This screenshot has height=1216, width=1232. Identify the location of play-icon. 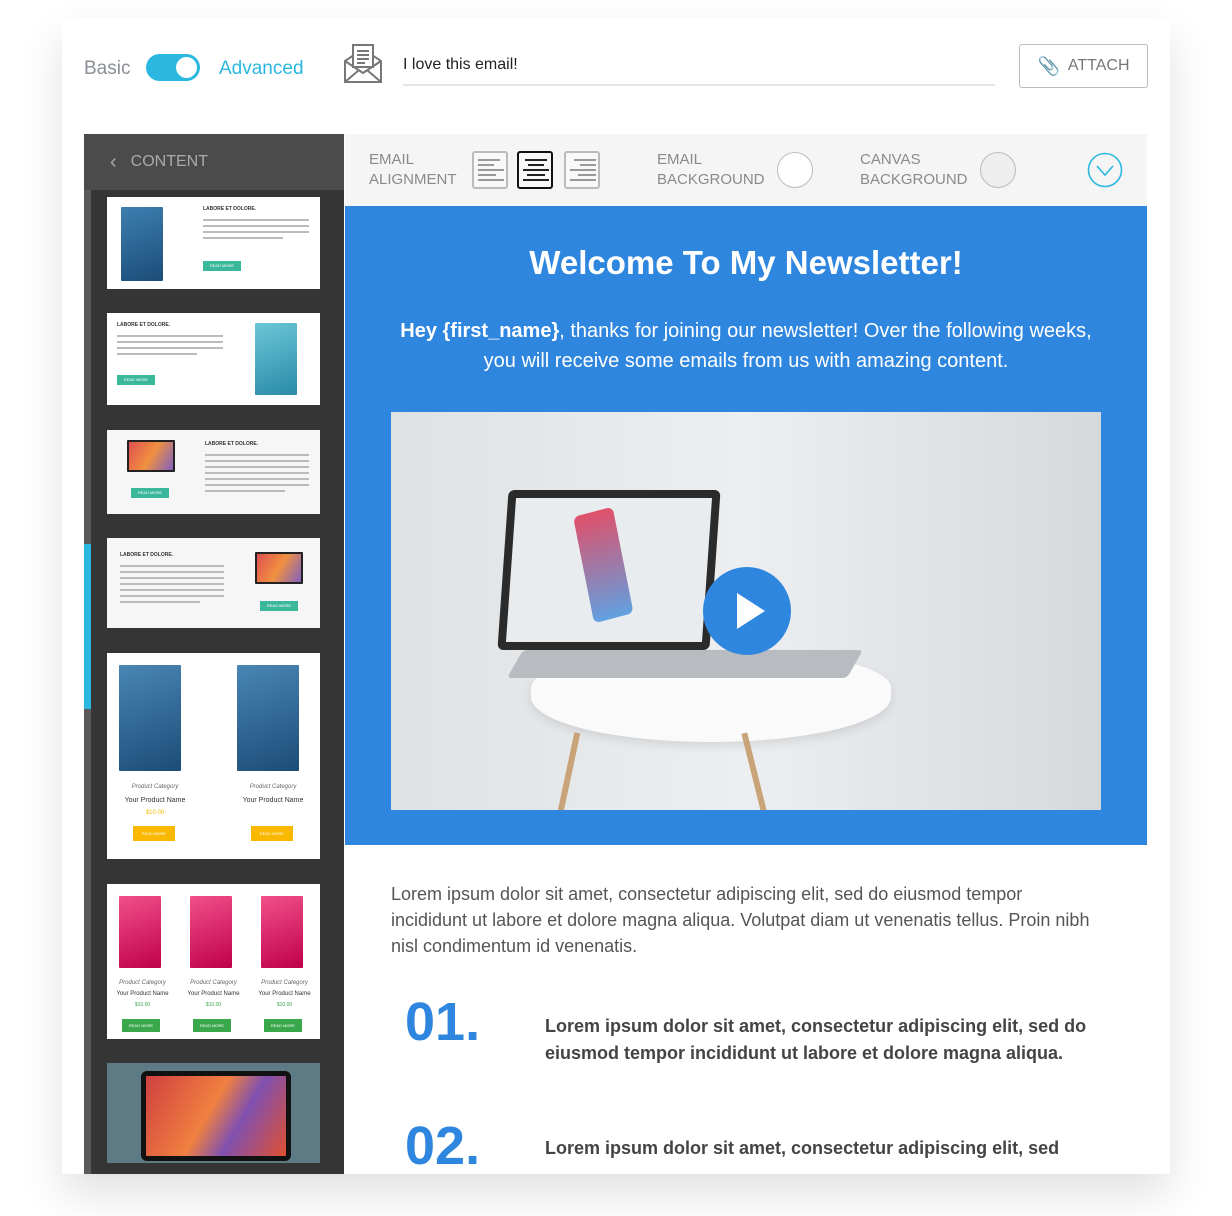
(751, 611).